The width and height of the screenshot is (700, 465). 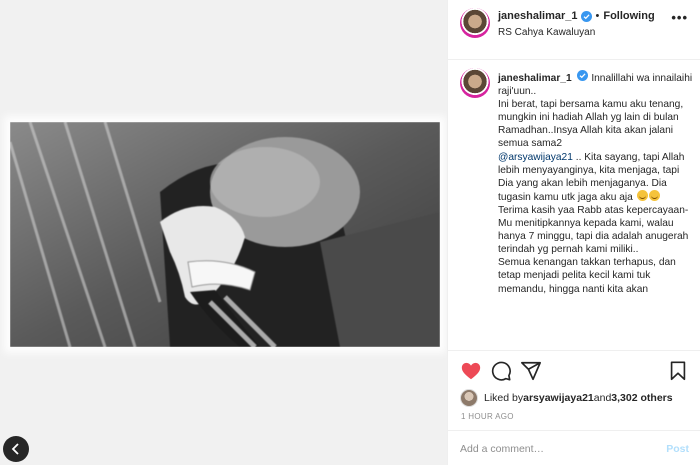 What do you see at coordinates (555, 449) in the screenshot?
I see `comment-input` at bounding box center [555, 449].